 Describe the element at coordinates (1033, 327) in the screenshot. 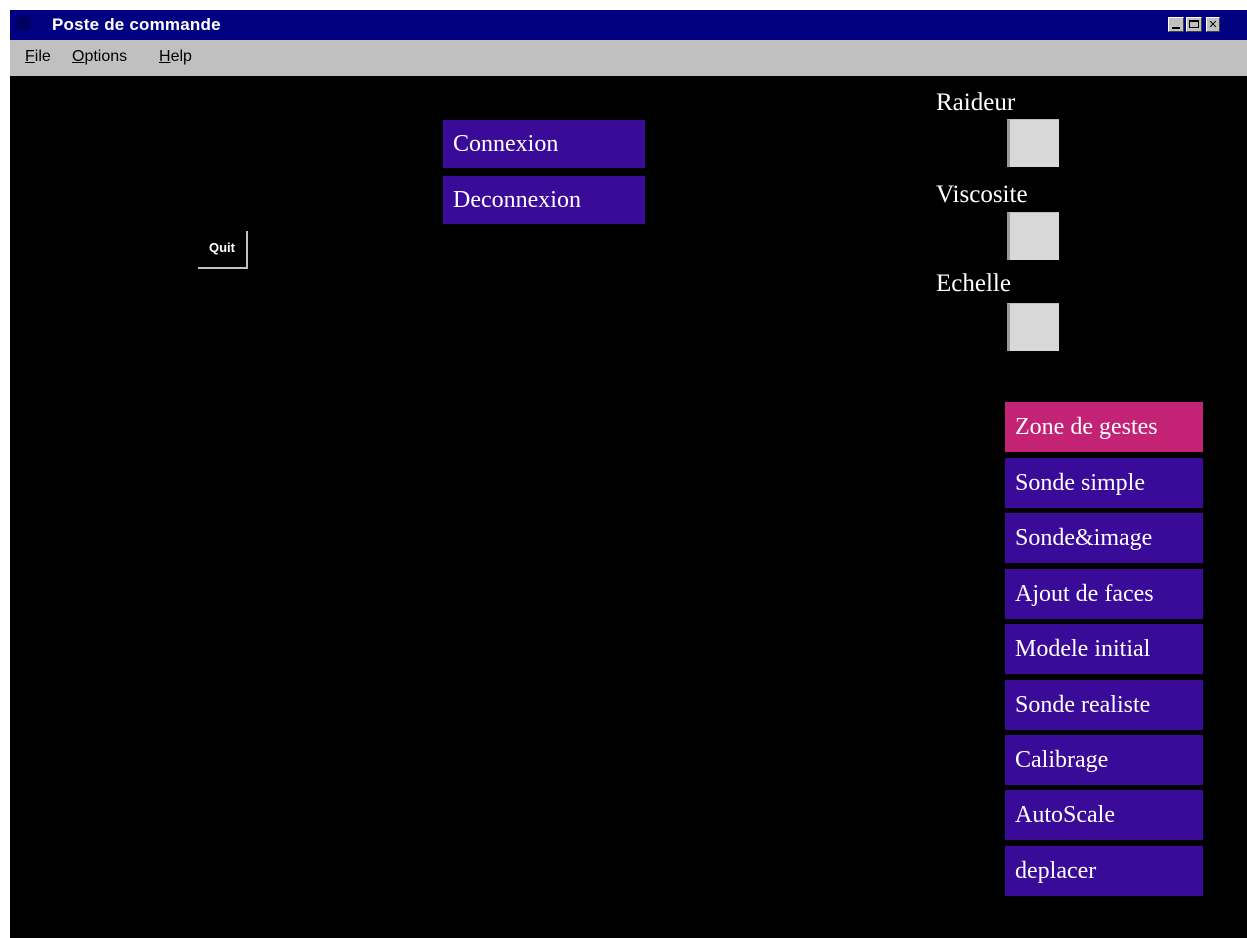

I see `echelle-input` at that location.